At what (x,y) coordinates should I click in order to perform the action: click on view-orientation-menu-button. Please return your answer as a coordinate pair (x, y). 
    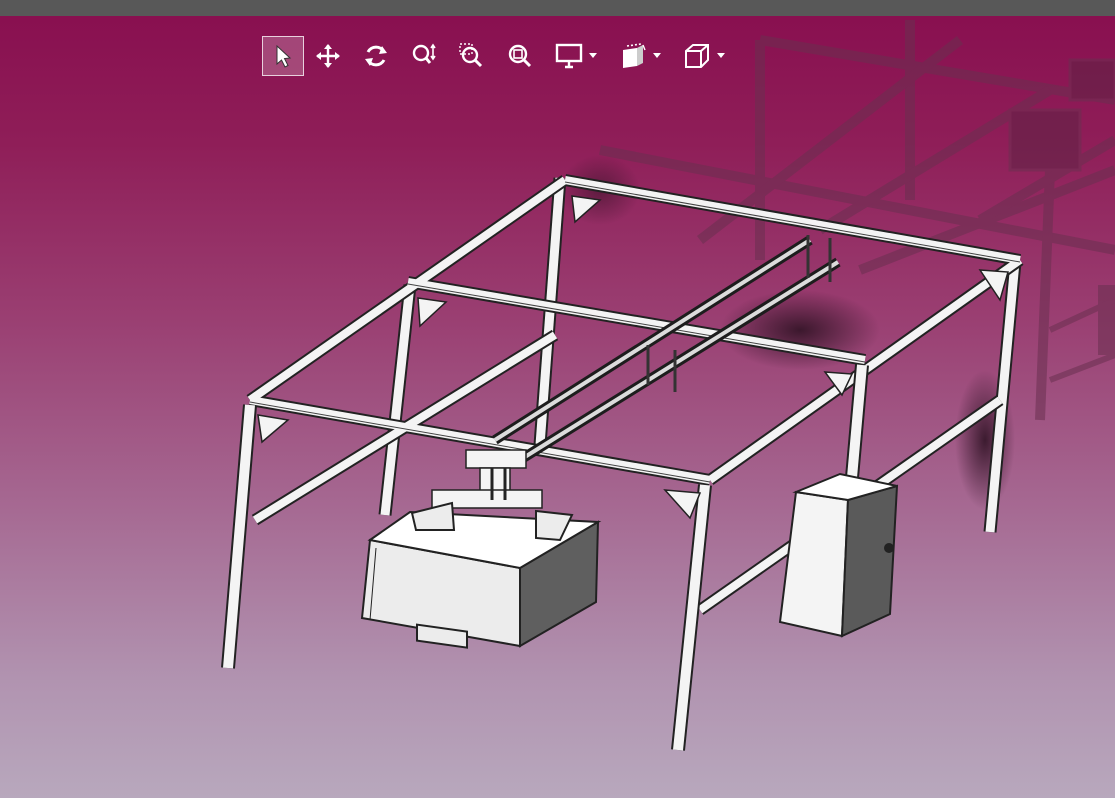
    Looking at the image, I should click on (640, 56).